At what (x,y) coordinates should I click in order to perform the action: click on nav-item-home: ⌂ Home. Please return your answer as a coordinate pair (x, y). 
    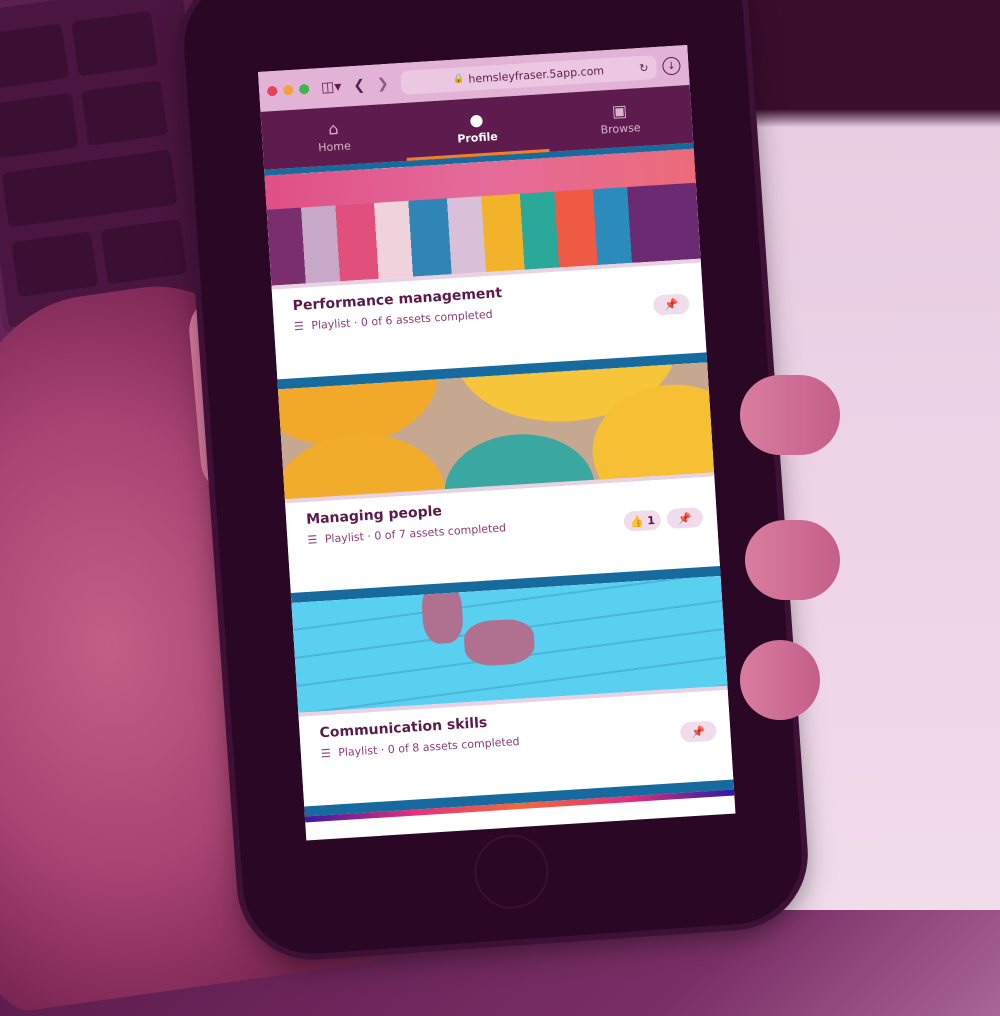
    Looking at the image, I should click on (334, 136).